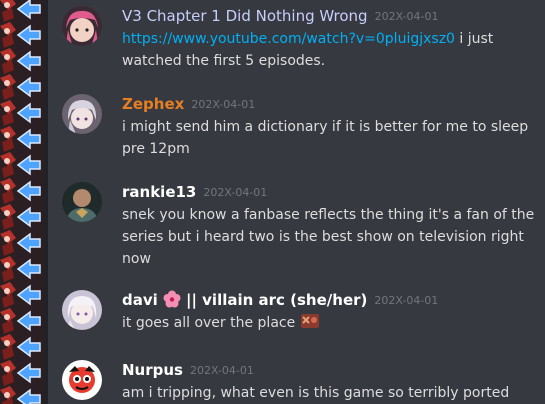 This screenshot has width=545, height=404. I want to click on author-name: rankie13, so click(159, 192).